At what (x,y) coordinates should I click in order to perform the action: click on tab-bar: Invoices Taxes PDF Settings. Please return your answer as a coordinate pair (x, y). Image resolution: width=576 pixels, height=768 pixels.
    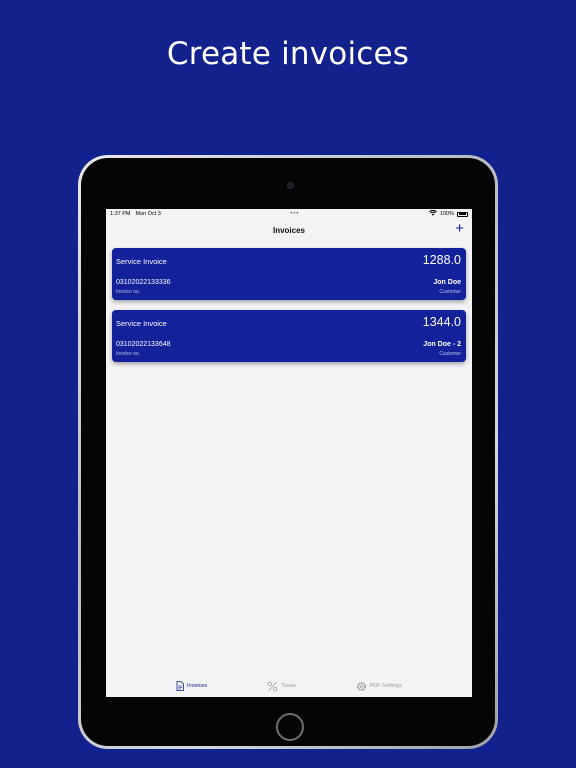
    Looking at the image, I should click on (289, 686).